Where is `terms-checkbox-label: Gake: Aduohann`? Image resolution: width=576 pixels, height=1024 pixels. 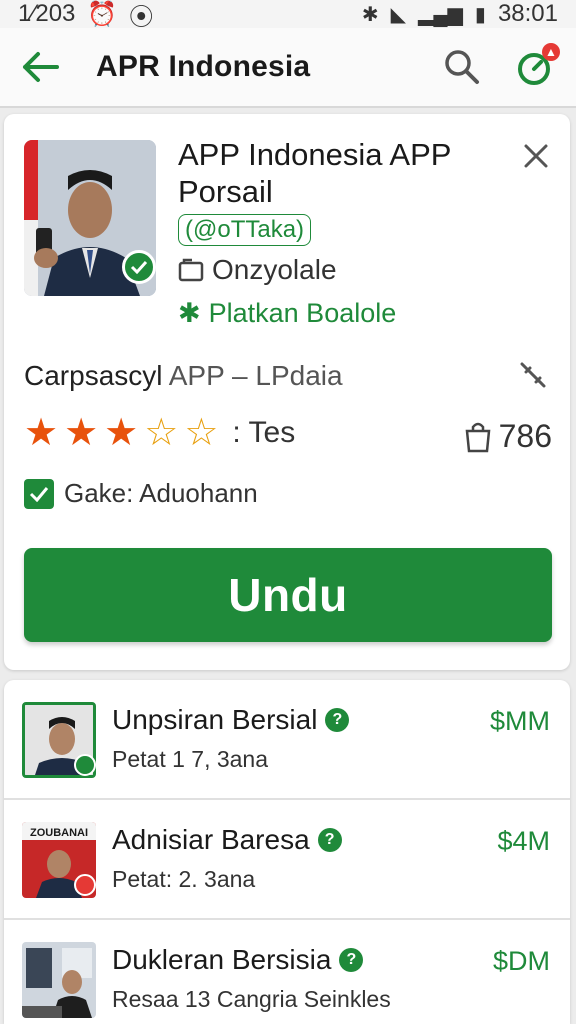 terms-checkbox-label: Gake: Aduohann is located at coordinates (161, 493).